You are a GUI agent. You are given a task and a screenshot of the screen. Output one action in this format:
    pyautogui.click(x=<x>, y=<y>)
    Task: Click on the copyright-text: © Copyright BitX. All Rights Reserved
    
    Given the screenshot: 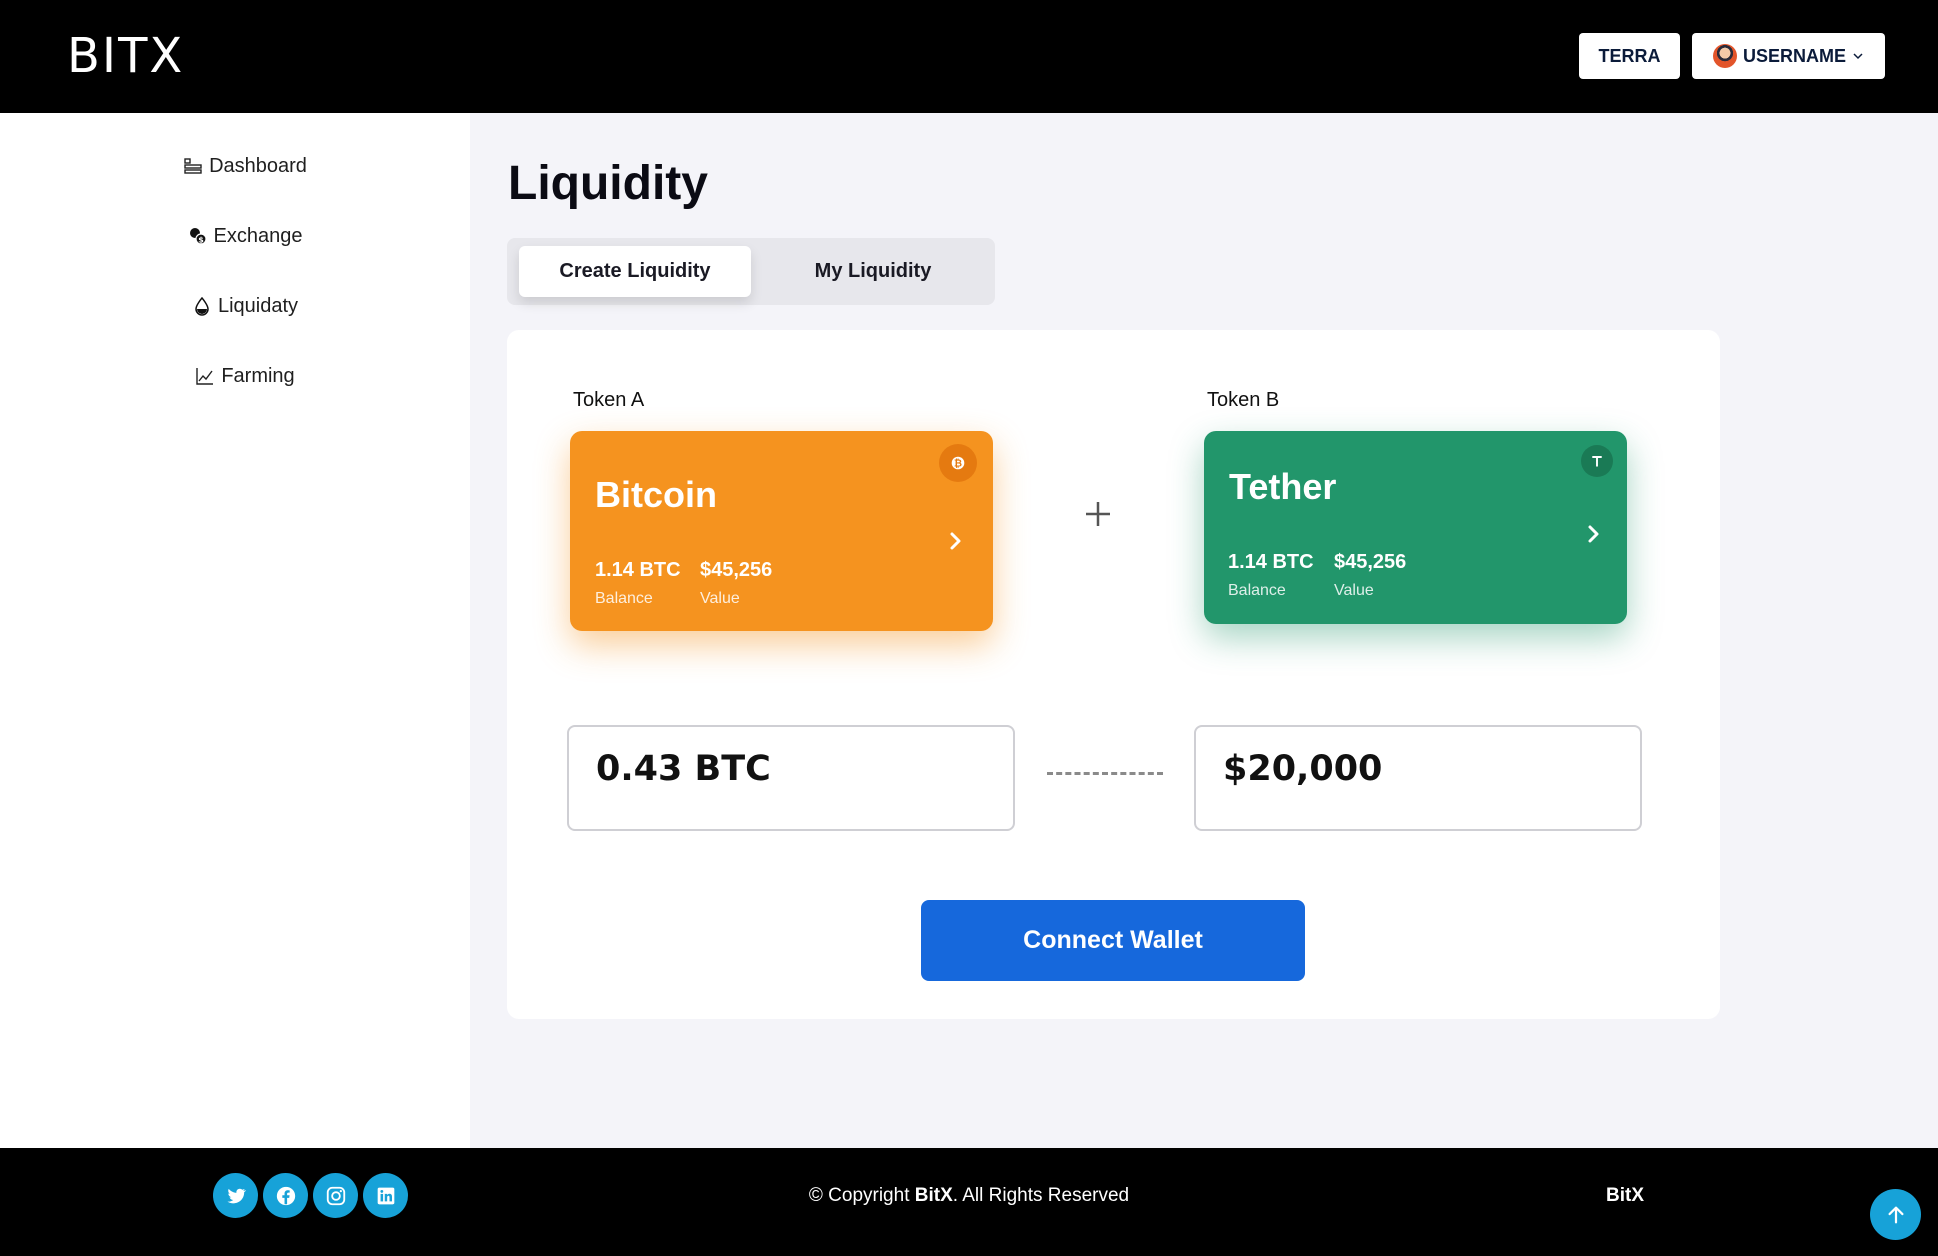 What is the action you would take?
    pyautogui.click(x=969, y=1196)
    